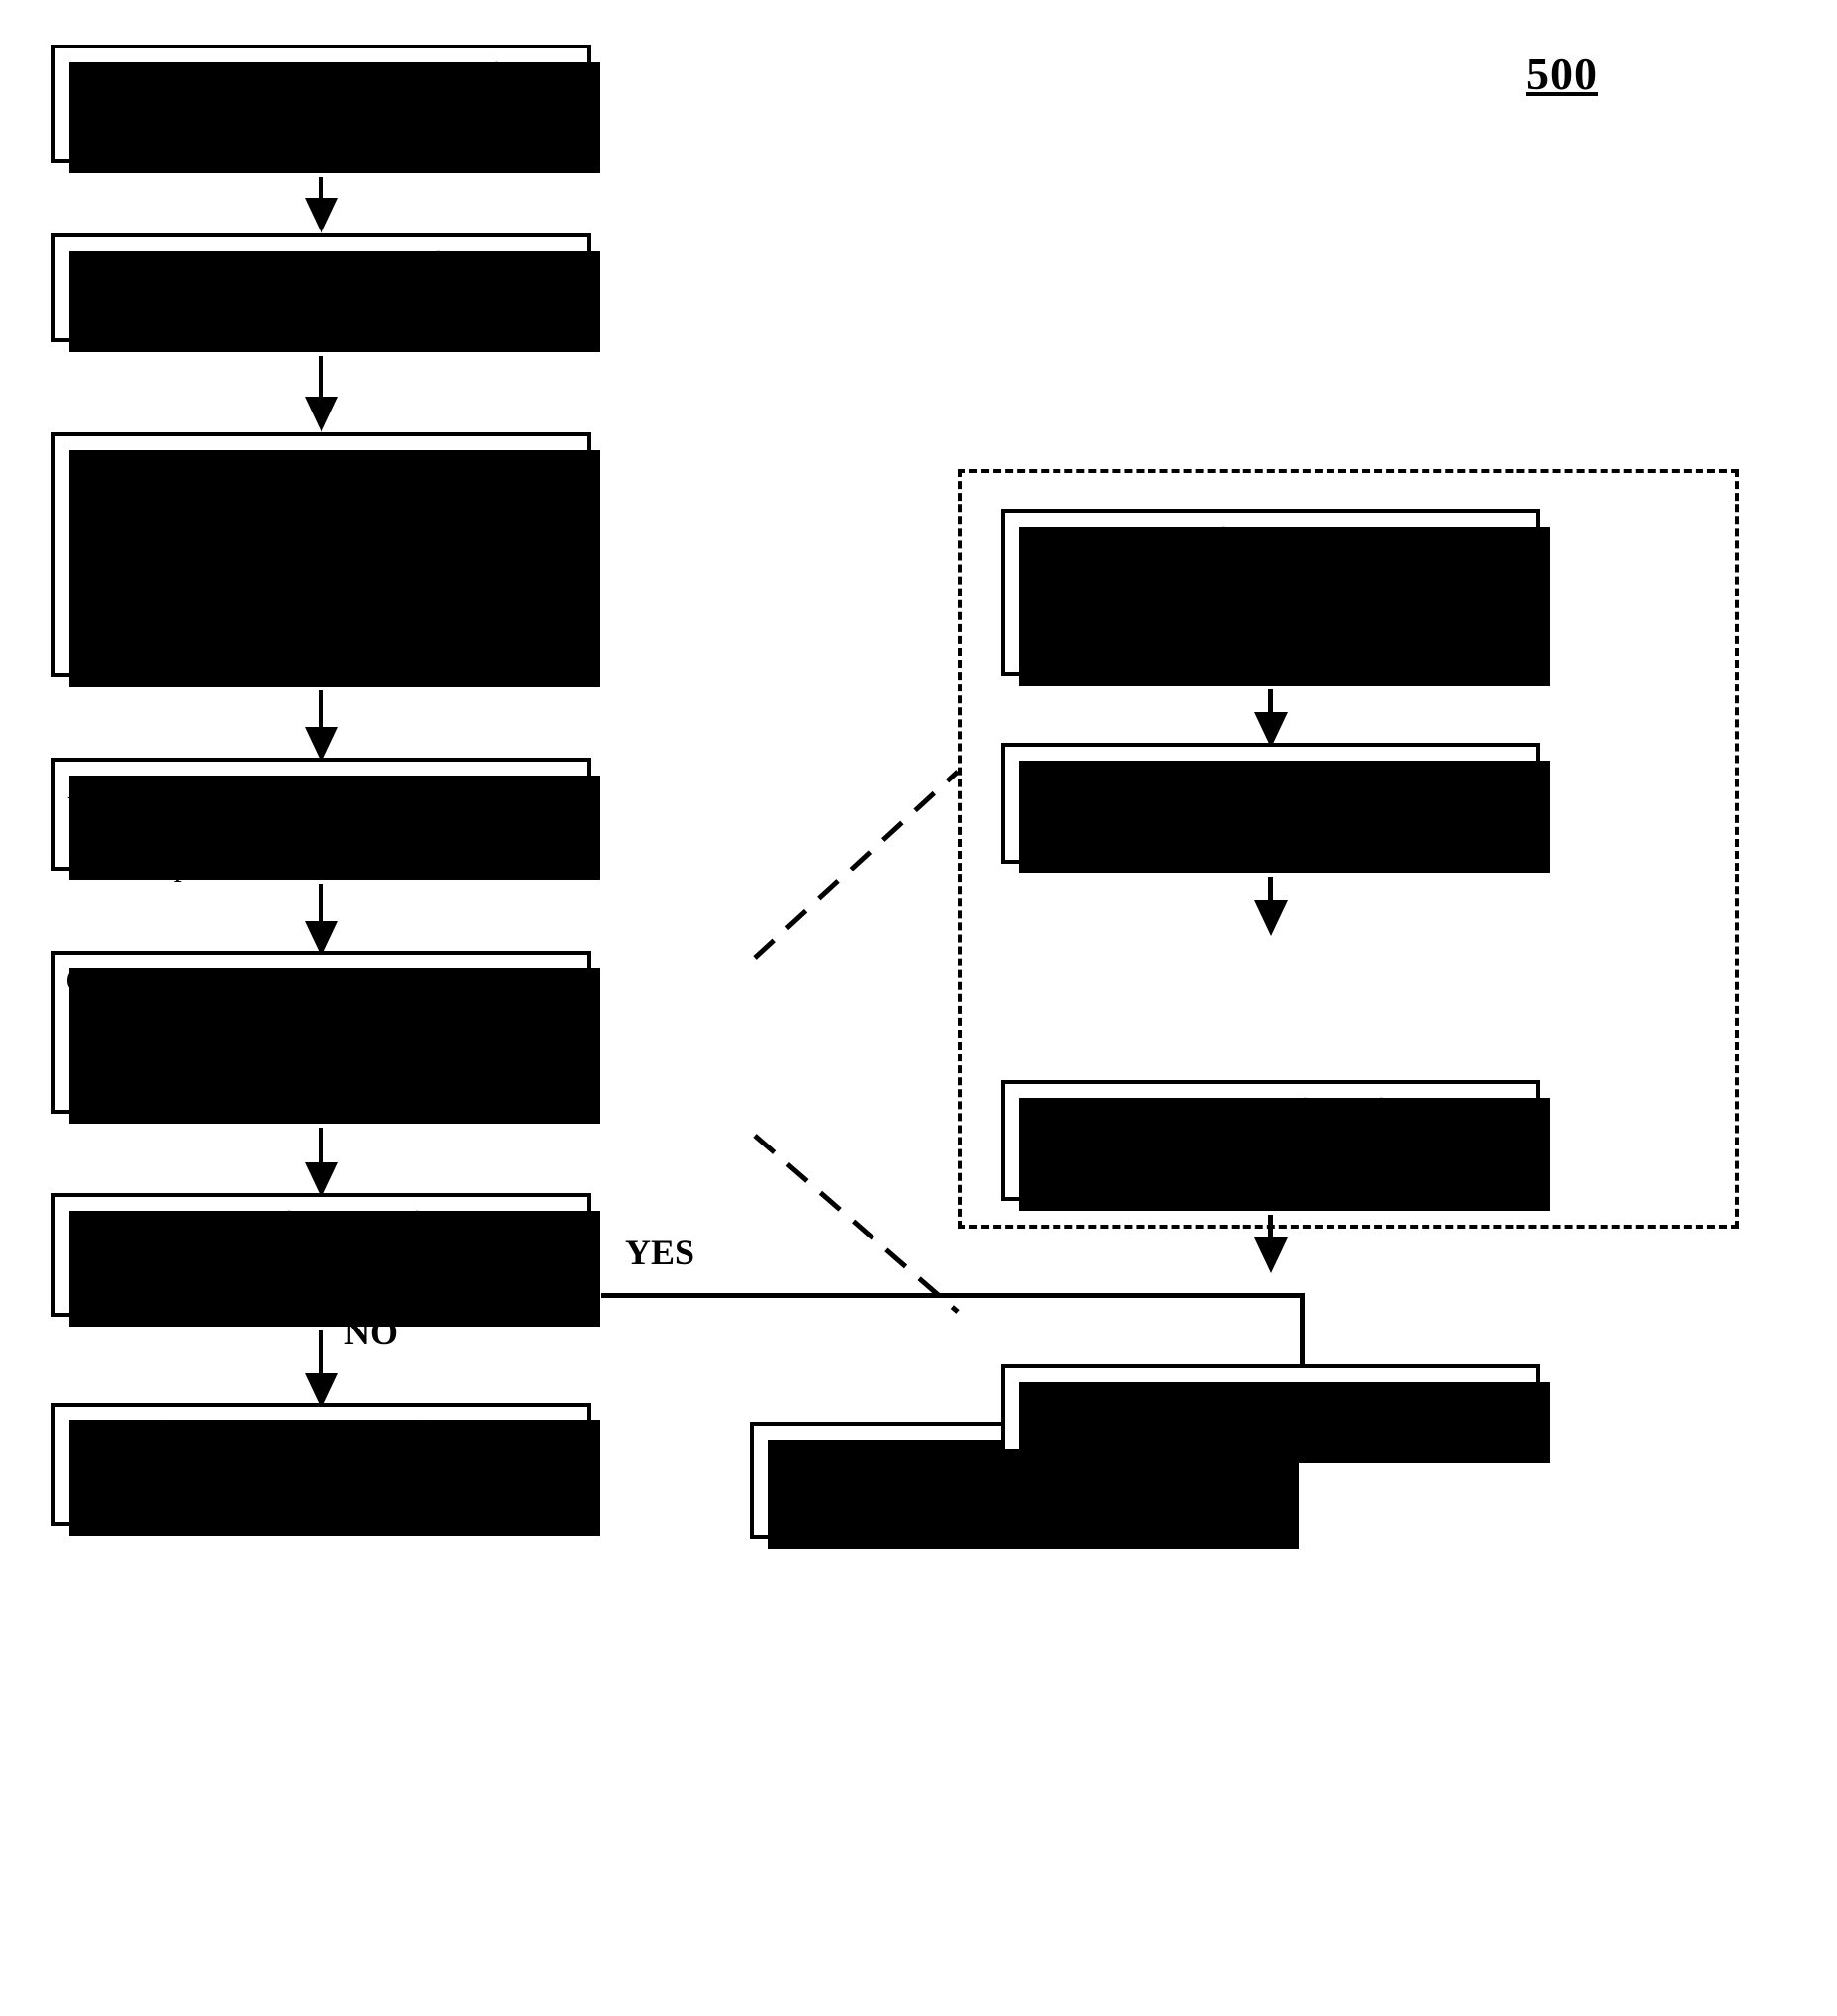 This screenshot has width=1837, height=2016. What do you see at coordinates (371, 1332) in the screenshot?
I see `branch-label-no: NO` at bounding box center [371, 1332].